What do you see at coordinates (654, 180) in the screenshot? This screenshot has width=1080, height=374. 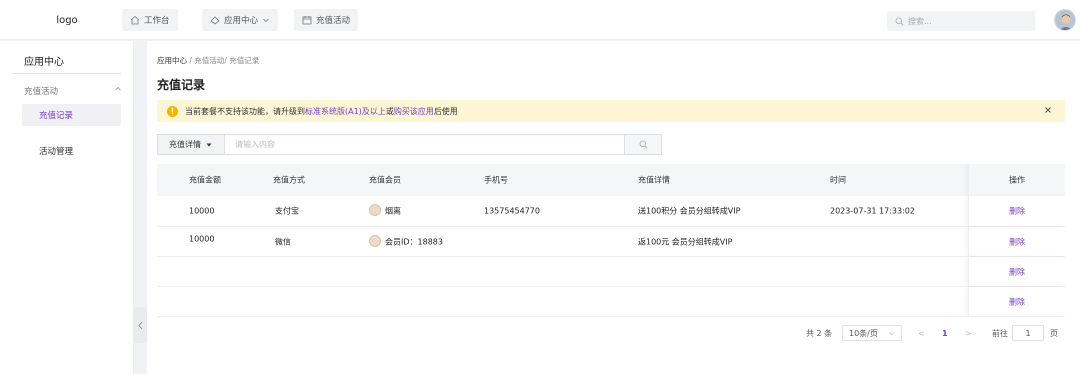 I see `col-detail: 充值详情` at bounding box center [654, 180].